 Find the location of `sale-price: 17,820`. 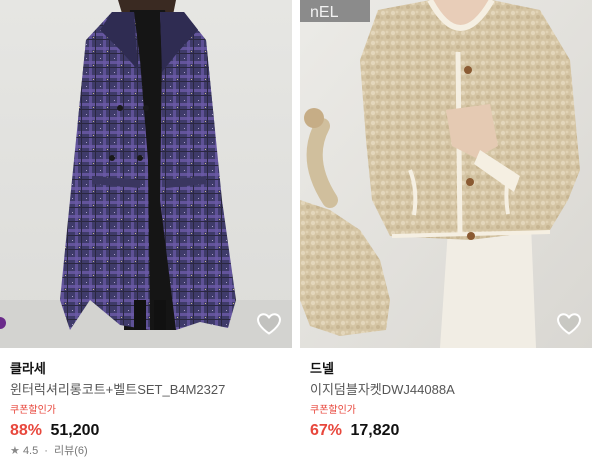

sale-price: 17,820 is located at coordinates (375, 430).